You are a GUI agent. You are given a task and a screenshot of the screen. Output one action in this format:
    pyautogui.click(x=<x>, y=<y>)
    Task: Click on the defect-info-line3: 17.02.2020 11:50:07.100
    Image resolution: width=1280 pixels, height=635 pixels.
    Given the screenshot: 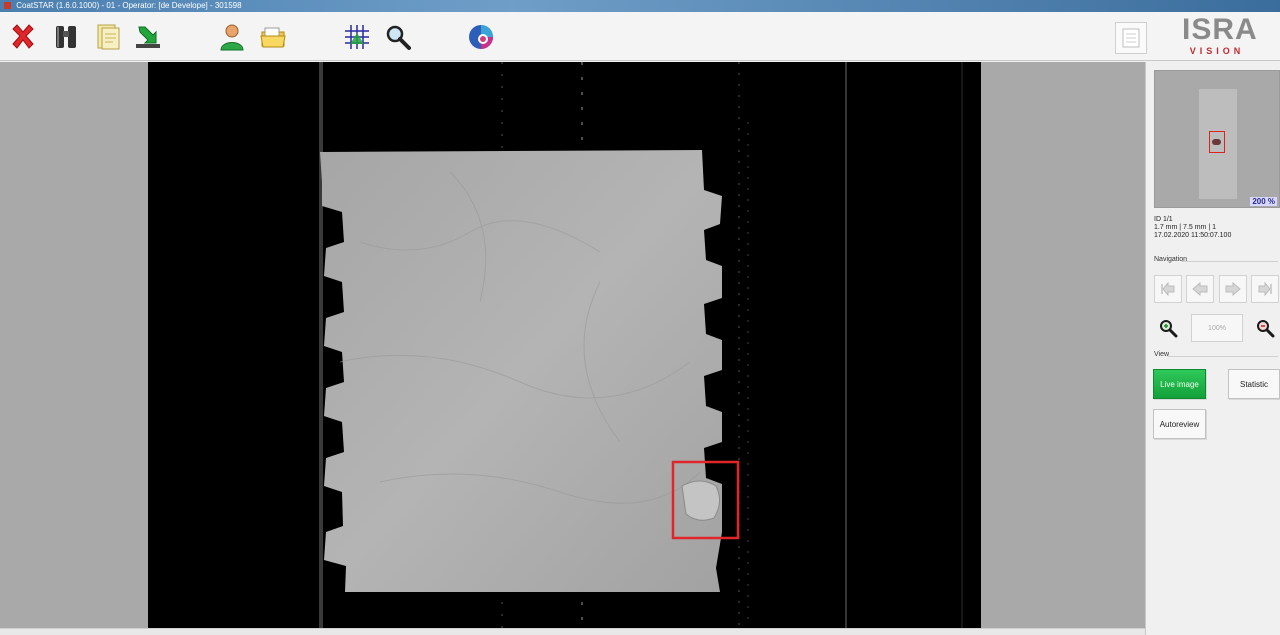 What is the action you would take?
    pyautogui.click(x=1193, y=235)
    